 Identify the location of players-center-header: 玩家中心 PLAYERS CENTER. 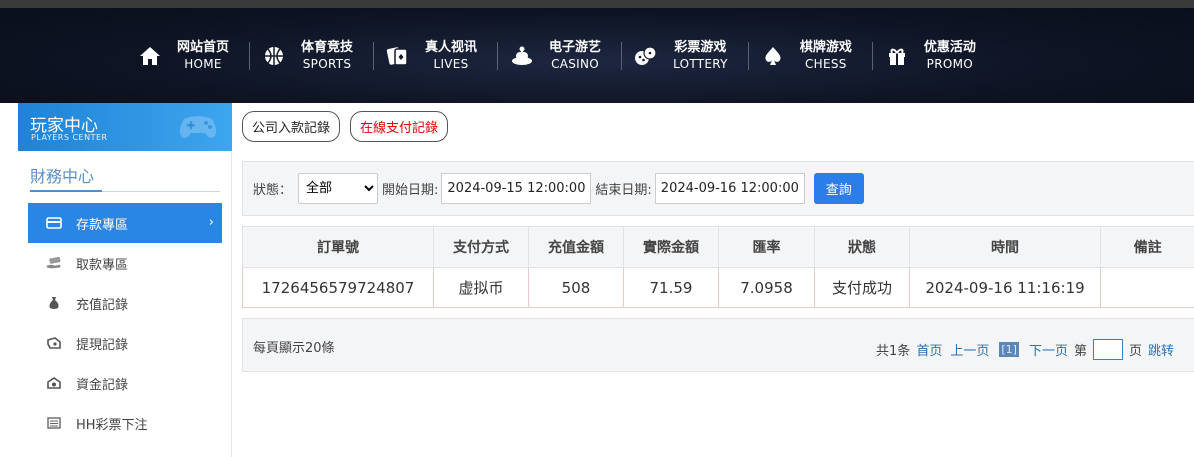
(125, 127).